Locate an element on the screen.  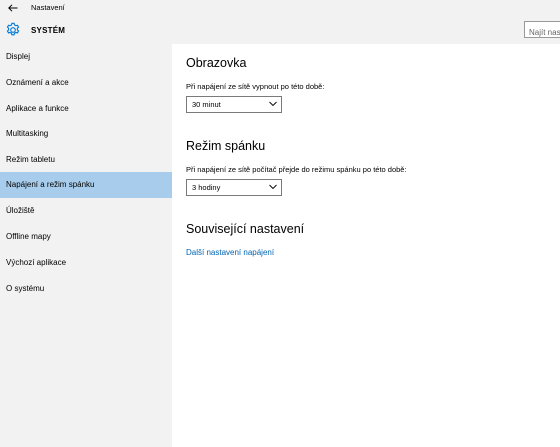
window-title: Nastavení is located at coordinates (48, 7).